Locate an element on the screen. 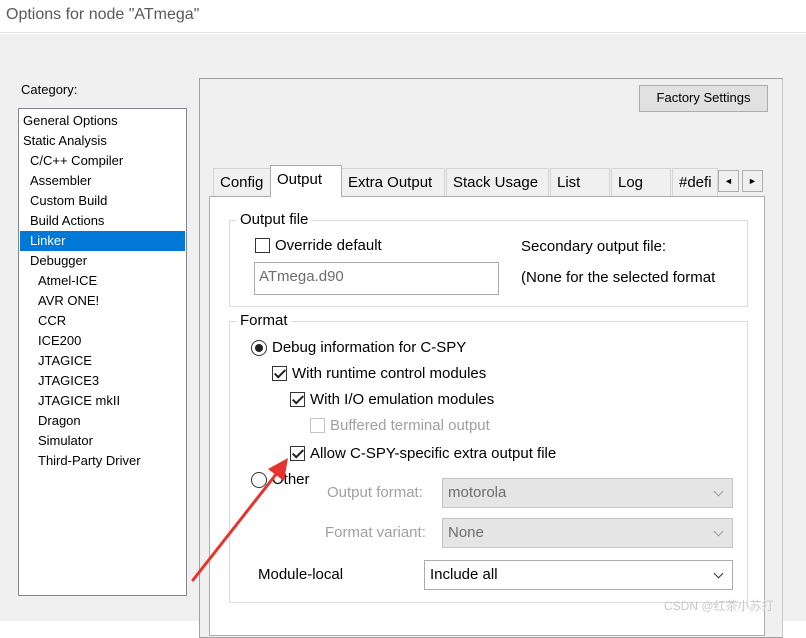 The width and height of the screenshot is (806, 638). buffered-terminal-checkbox is located at coordinates (317, 425).